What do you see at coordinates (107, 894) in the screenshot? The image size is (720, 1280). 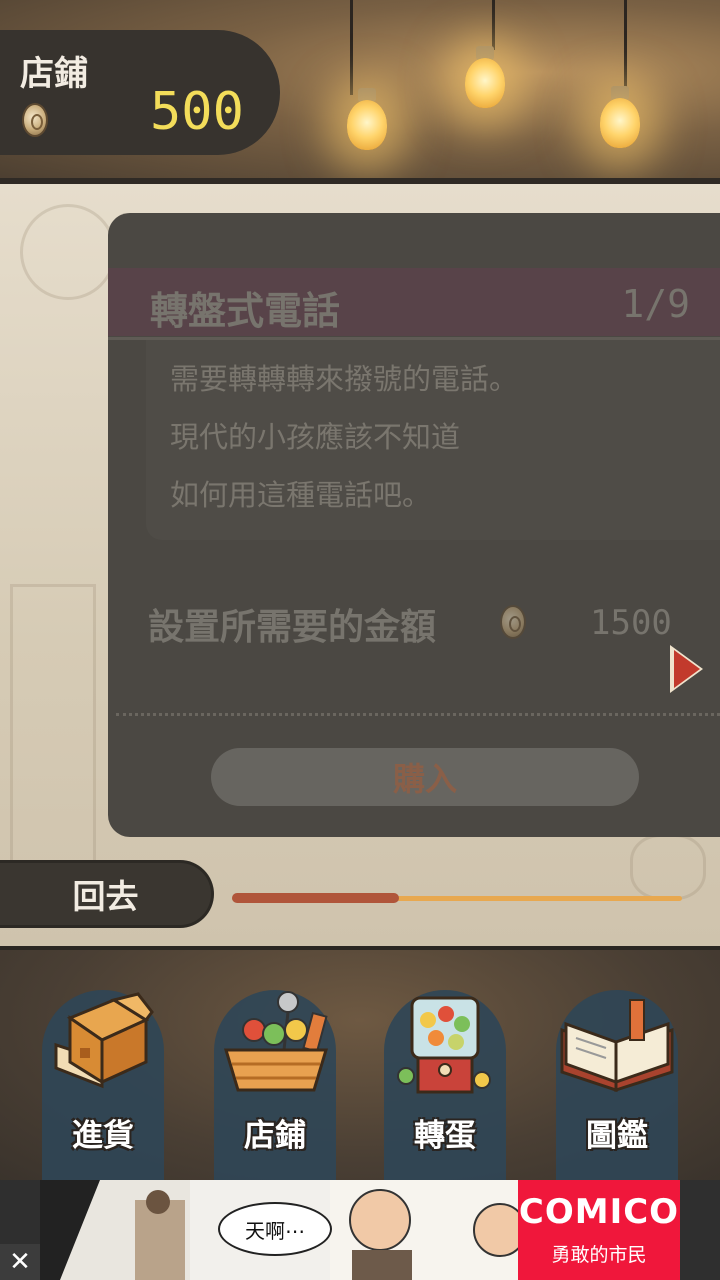 I see `back-button: 回去` at bounding box center [107, 894].